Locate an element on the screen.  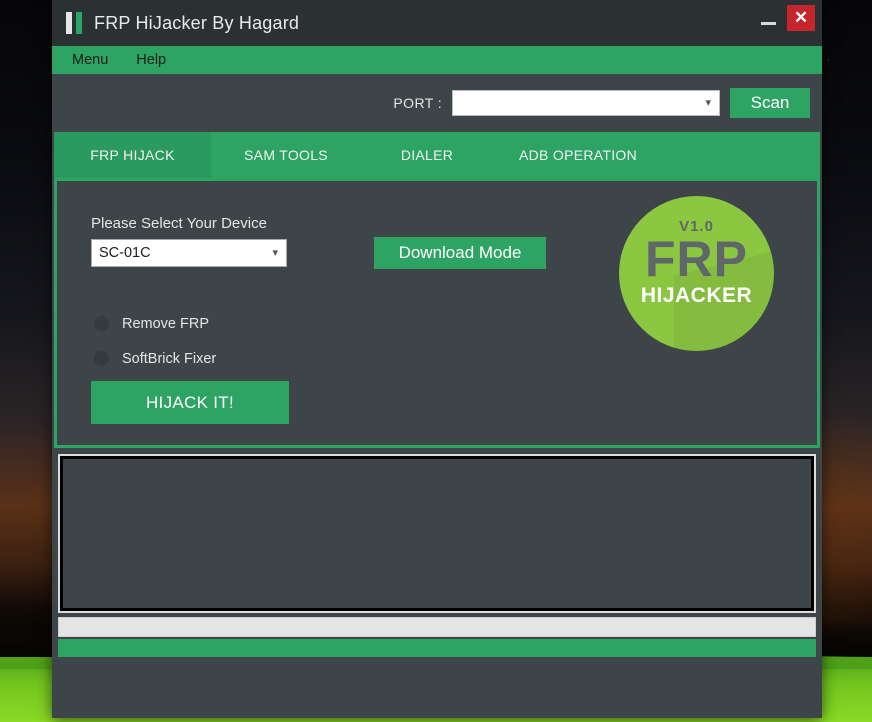
close-button: ✕ is located at coordinates (801, 18).